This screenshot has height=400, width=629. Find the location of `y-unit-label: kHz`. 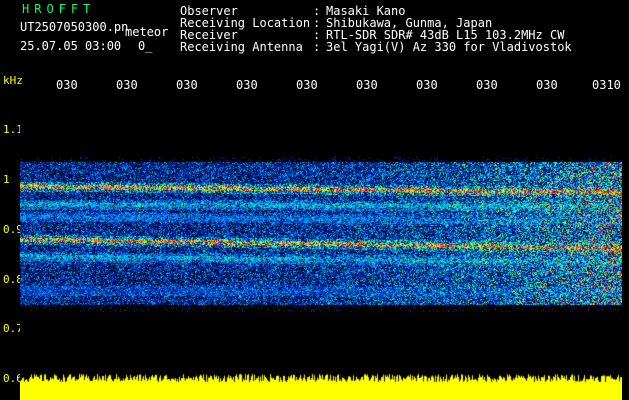

y-unit-label: kHz is located at coordinates (13, 80).